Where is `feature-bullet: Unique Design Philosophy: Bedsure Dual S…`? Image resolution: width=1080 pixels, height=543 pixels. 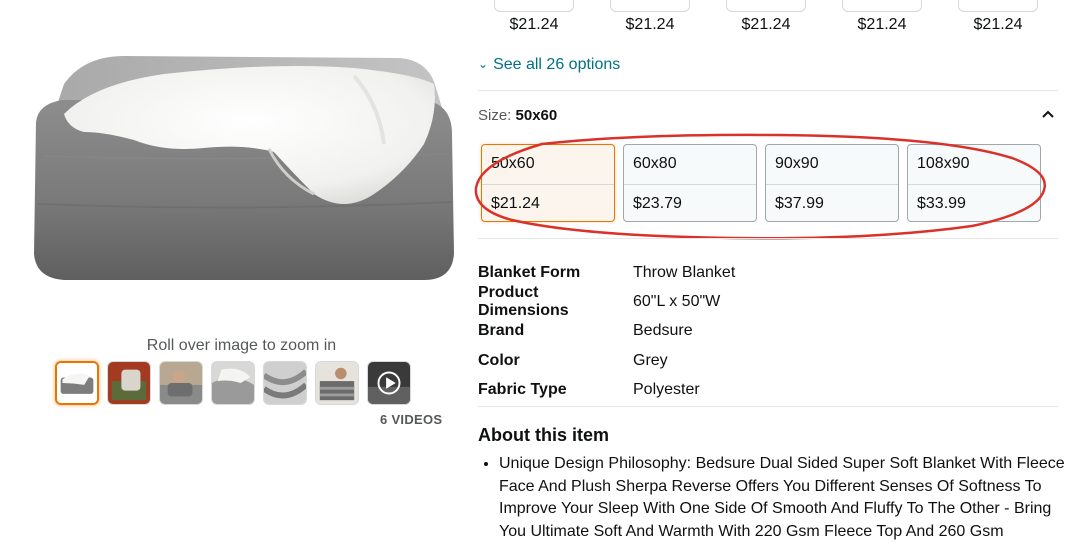 feature-bullet: Unique Design Philosophy: Bedsure Dual S… is located at coordinates (783, 498).